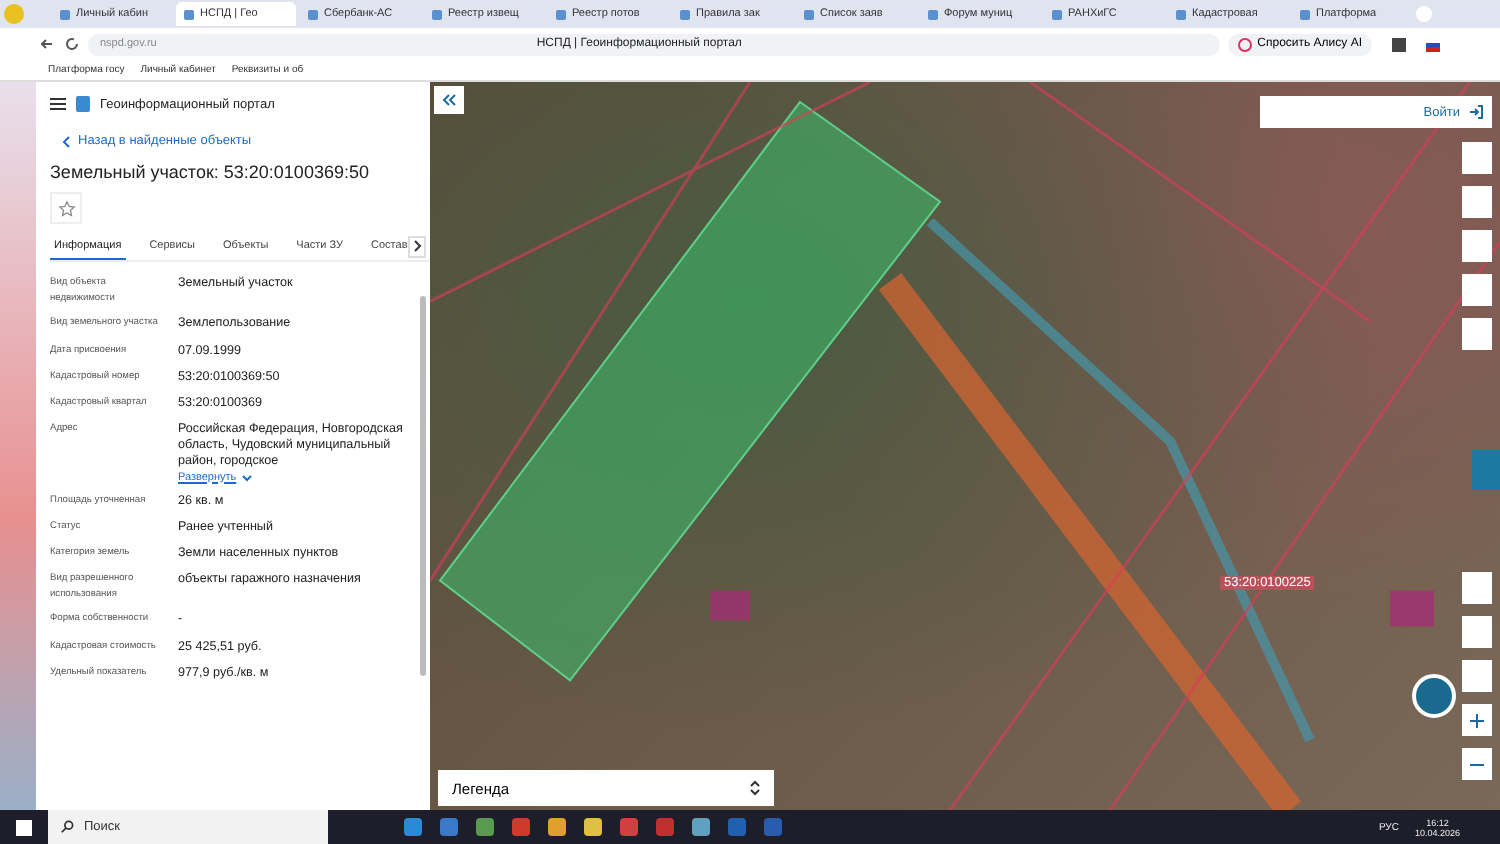 This screenshot has height=844, width=1500. Describe the element at coordinates (24, 827) in the screenshot. I see `windows-start-icon` at that location.